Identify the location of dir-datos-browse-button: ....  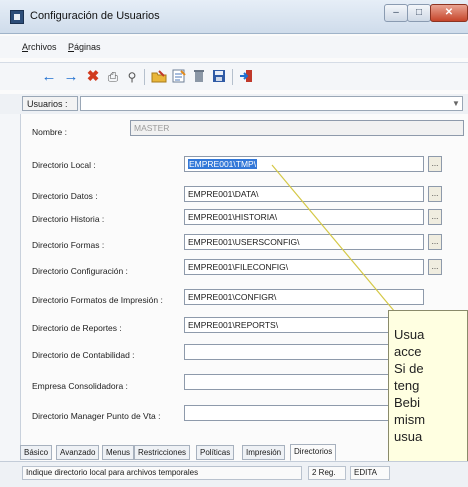
(435, 194).